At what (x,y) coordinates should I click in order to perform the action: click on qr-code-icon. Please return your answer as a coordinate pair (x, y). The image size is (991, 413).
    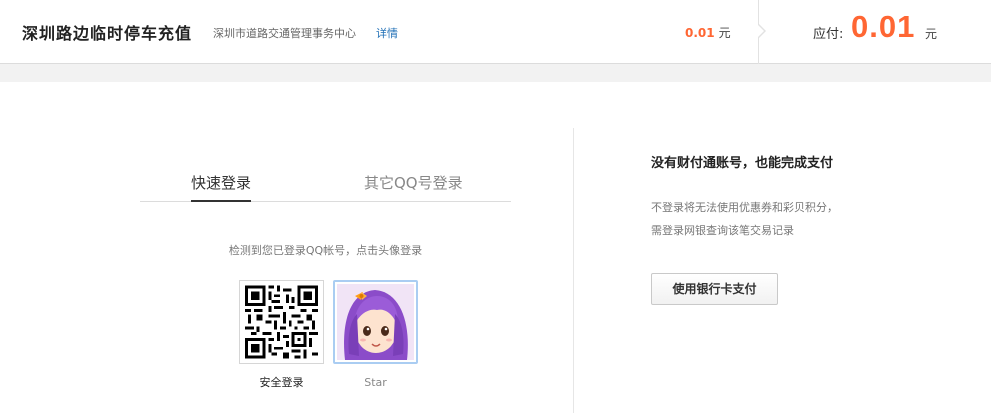
    Looking at the image, I should click on (281, 322).